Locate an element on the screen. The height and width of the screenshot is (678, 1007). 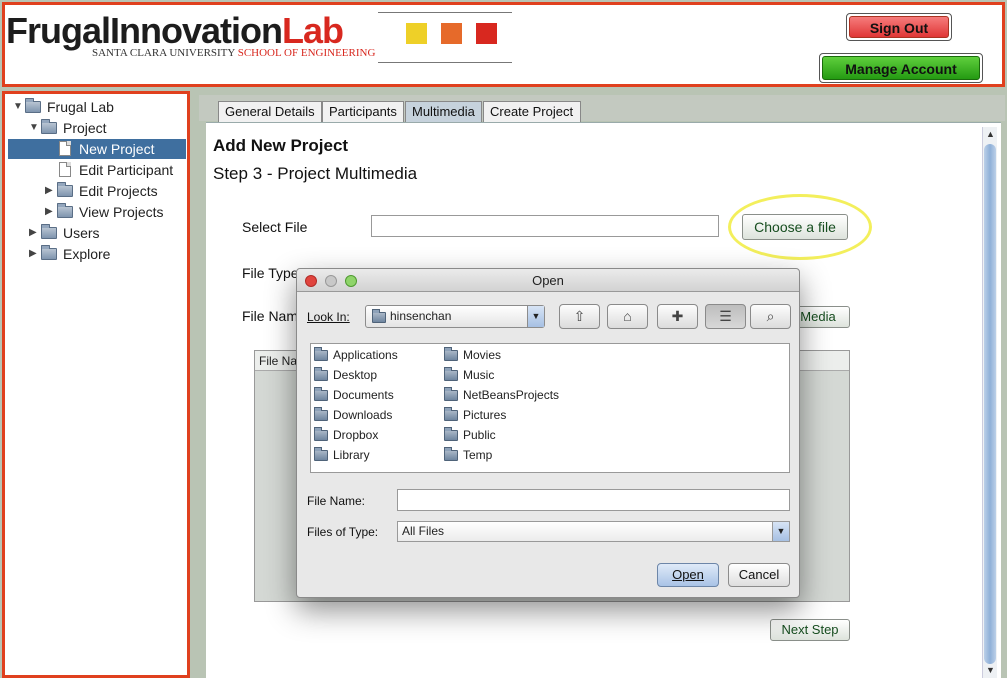
list-item: Downloads is located at coordinates (352, 415).